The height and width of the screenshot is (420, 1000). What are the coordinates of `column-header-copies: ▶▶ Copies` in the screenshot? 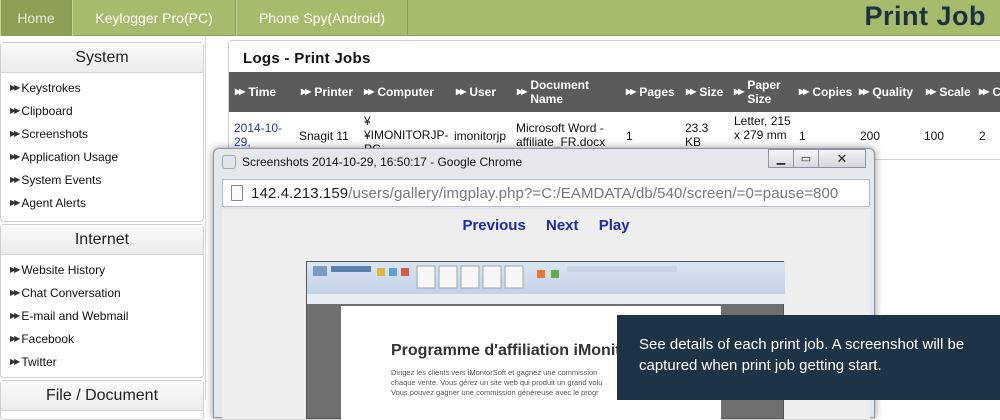 It's located at (825, 92).